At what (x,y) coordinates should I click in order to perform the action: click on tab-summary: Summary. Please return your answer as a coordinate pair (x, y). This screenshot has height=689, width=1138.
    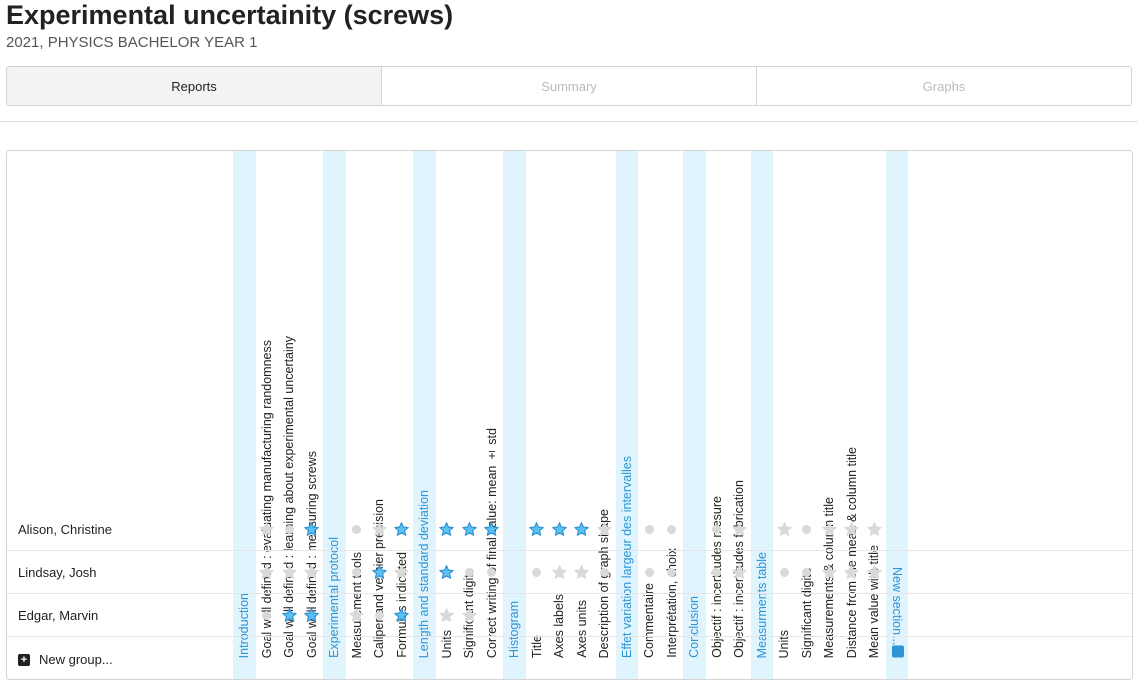
    Looking at the image, I should click on (568, 86).